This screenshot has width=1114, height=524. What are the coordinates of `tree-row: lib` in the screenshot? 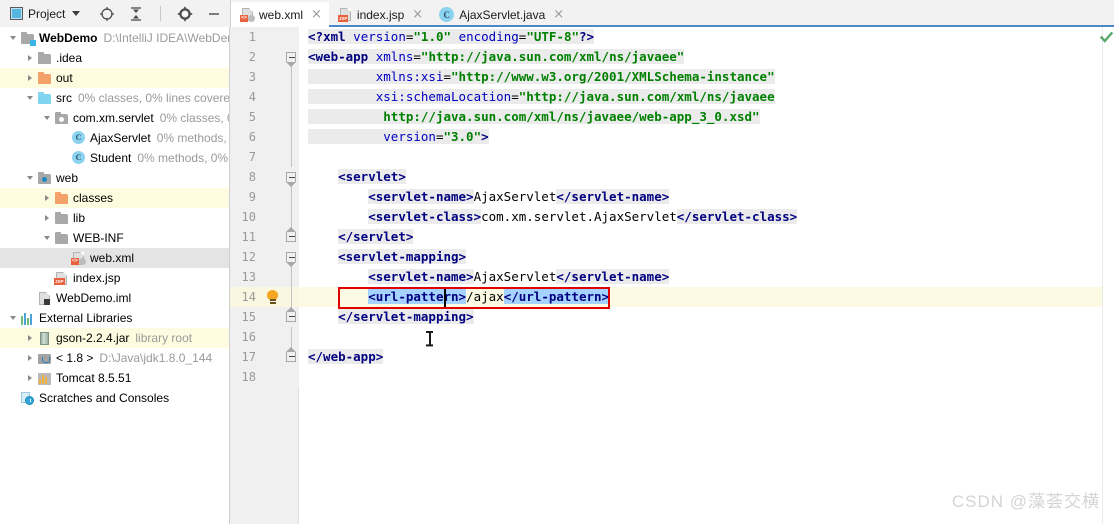 It's located at (114, 218).